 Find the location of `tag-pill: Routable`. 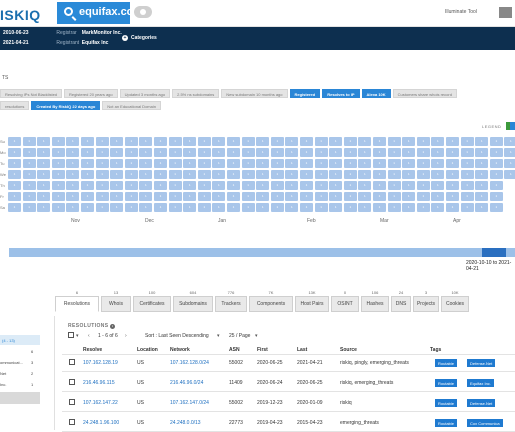

tag-pill: Routable is located at coordinates (446, 403).